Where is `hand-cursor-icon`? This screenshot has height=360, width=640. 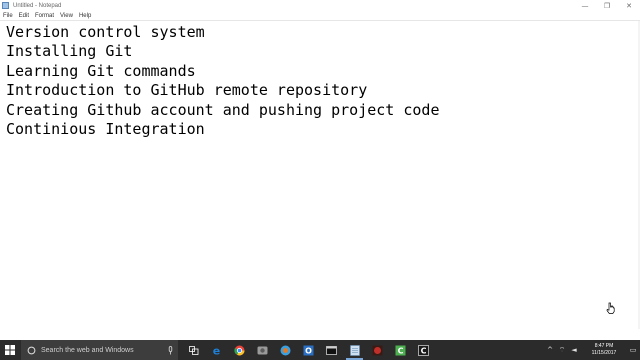 hand-cursor-icon is located at coordinates (610, 308).